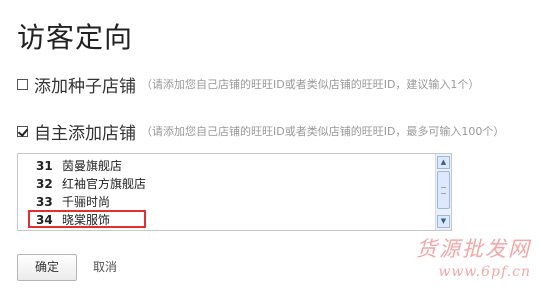 The height and width of the screenshot is (295, 539). What do you see at coordinates (323, 131) in the screenshot?
I see `custom-shops-hint: （请添加您自己店铺的旺旺ID或者类似店铺的旺旺ID，最多可输入100个）` at bounding box center [323, 131].